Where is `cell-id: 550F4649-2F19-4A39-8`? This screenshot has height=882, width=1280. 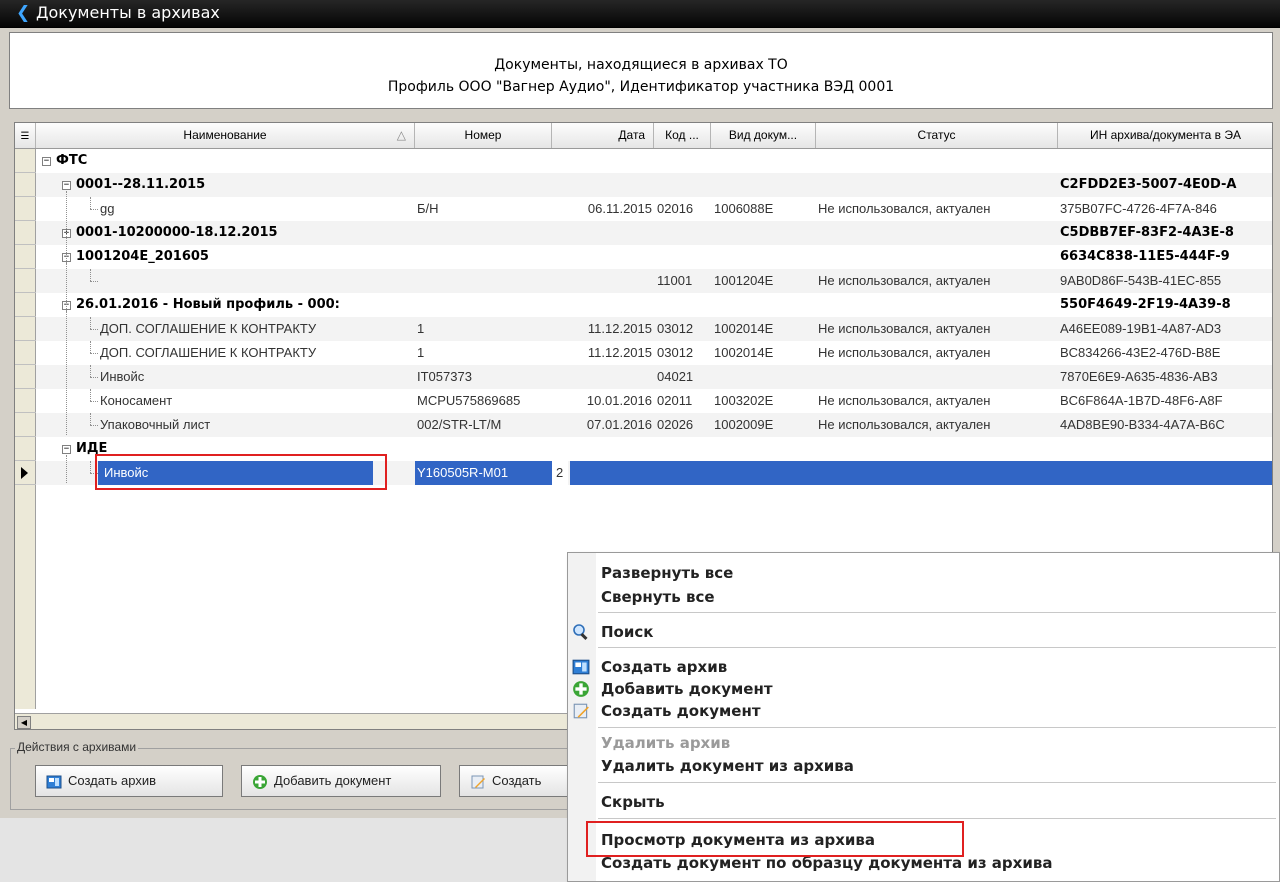 cell-id: 550F4649-2F19-4A39-8 is located at coordinates (1145, 304).